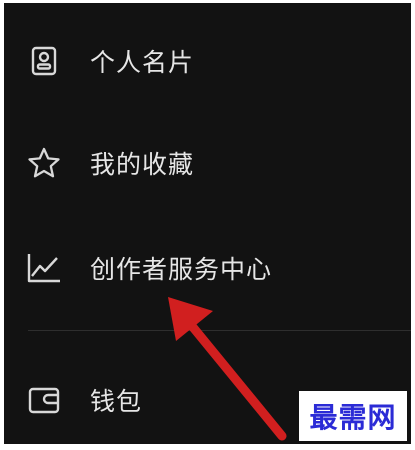 This screenshot has height=450, width=415. What do you see at coordinates (142, 164) in the screenshot?
I see `menu-item-label: 我的收藏` at bounding box center [142, 164].